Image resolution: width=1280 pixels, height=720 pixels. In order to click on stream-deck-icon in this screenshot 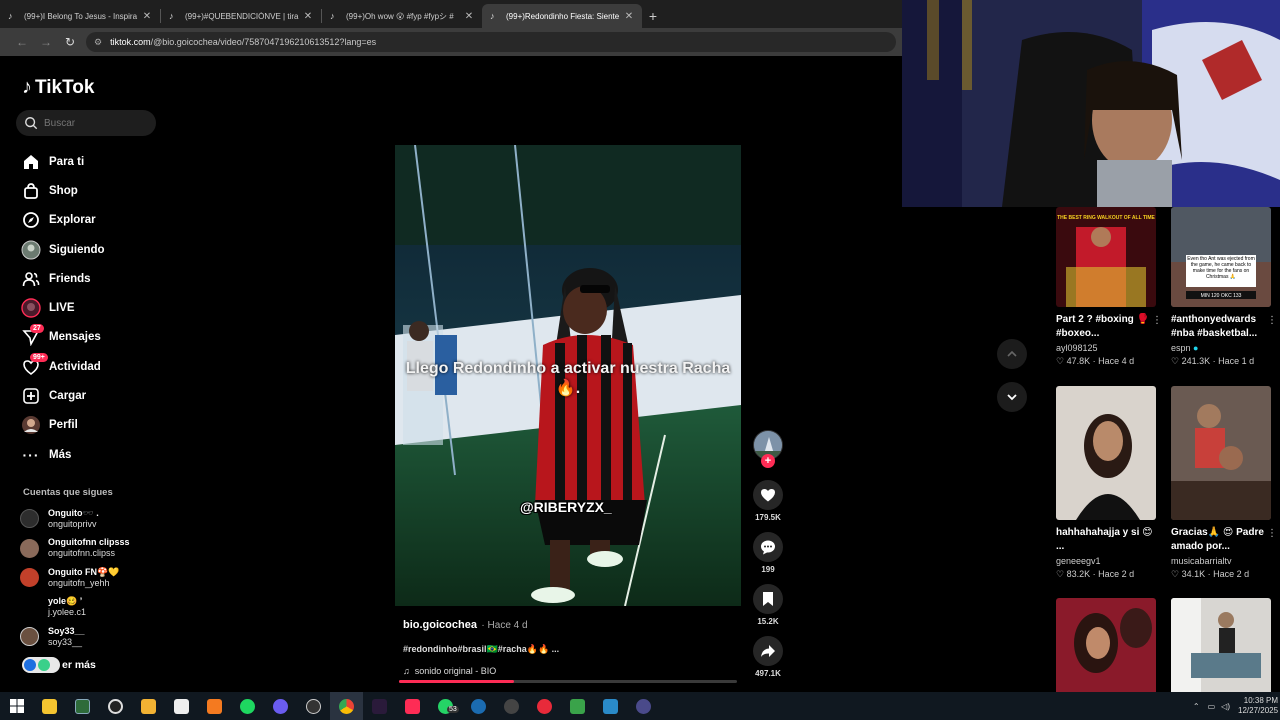, I will do `click(643, 706)`.